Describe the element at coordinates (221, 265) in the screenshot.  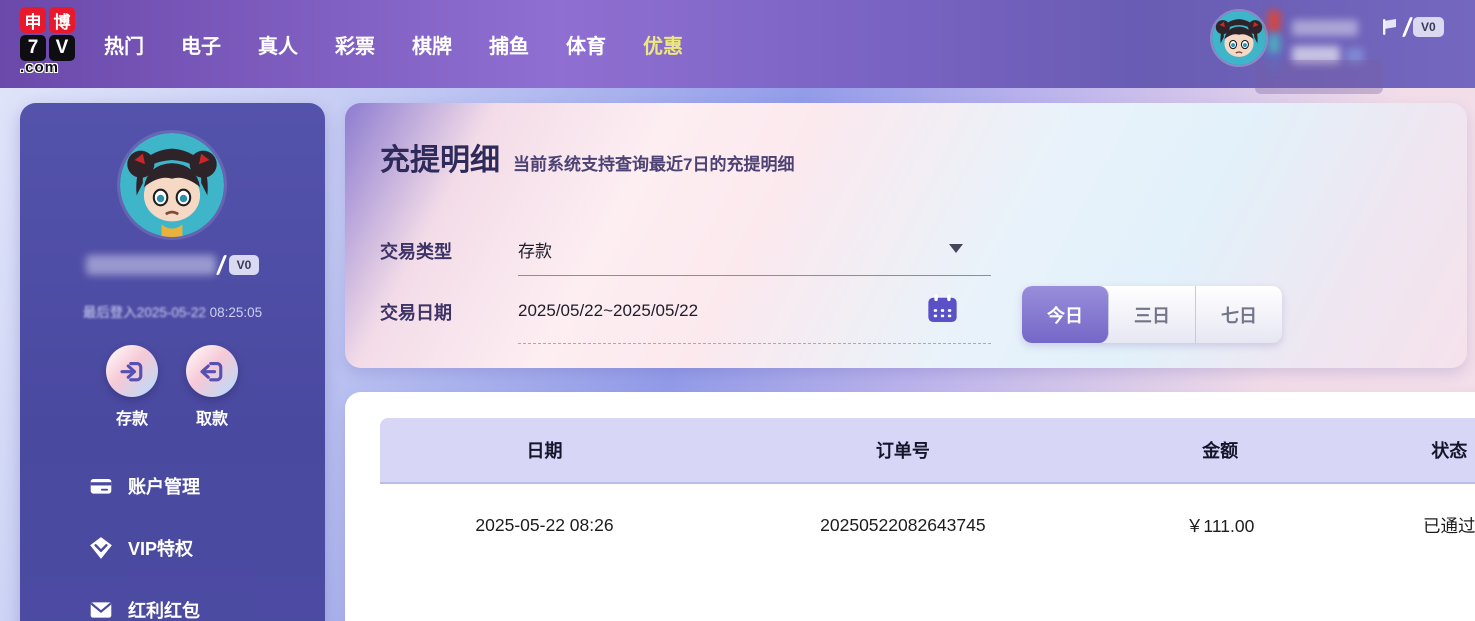
I see `badge-slash` at that location.